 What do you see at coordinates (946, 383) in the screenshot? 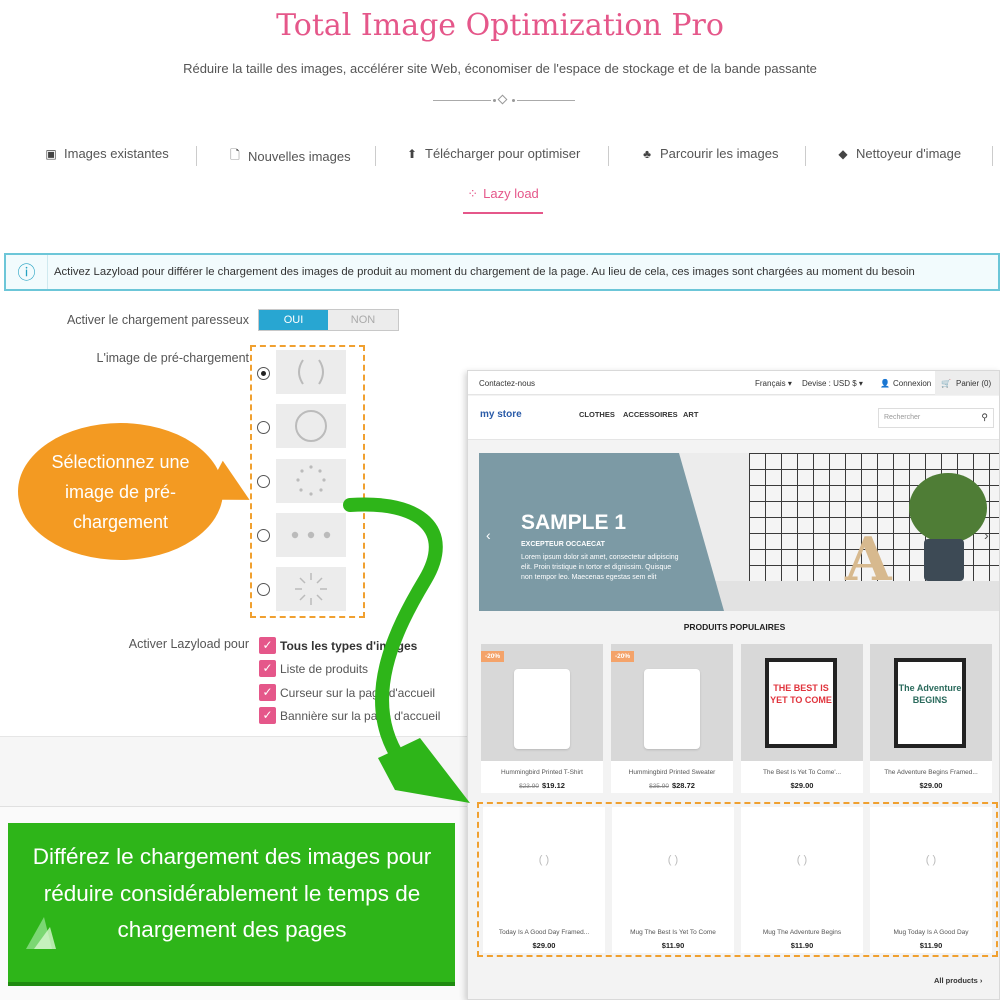
I see `cart-icon: 🛒` at bounding box center [946, 383].